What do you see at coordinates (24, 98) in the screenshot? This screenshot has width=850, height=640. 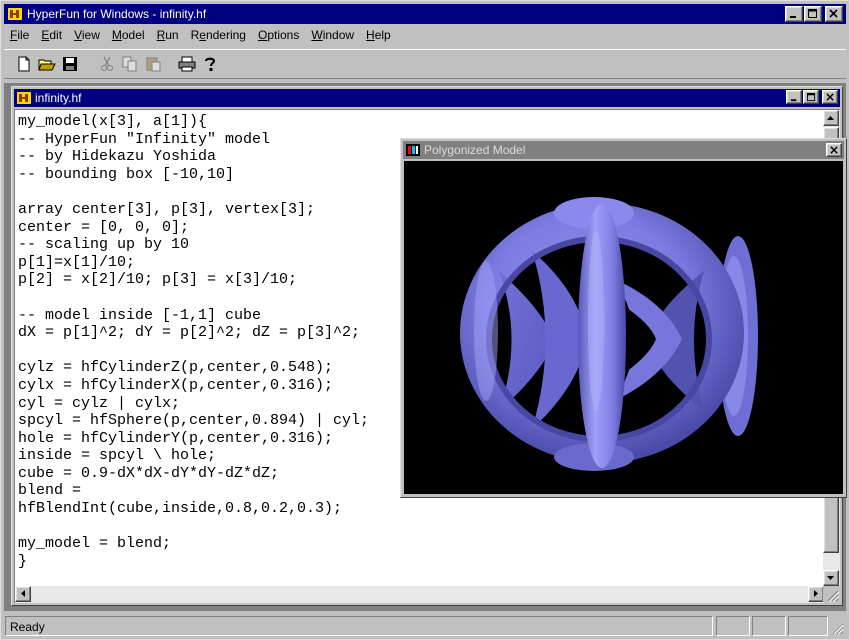 I see `hyperfun-doc-icon` at bounding box center [24, 98].